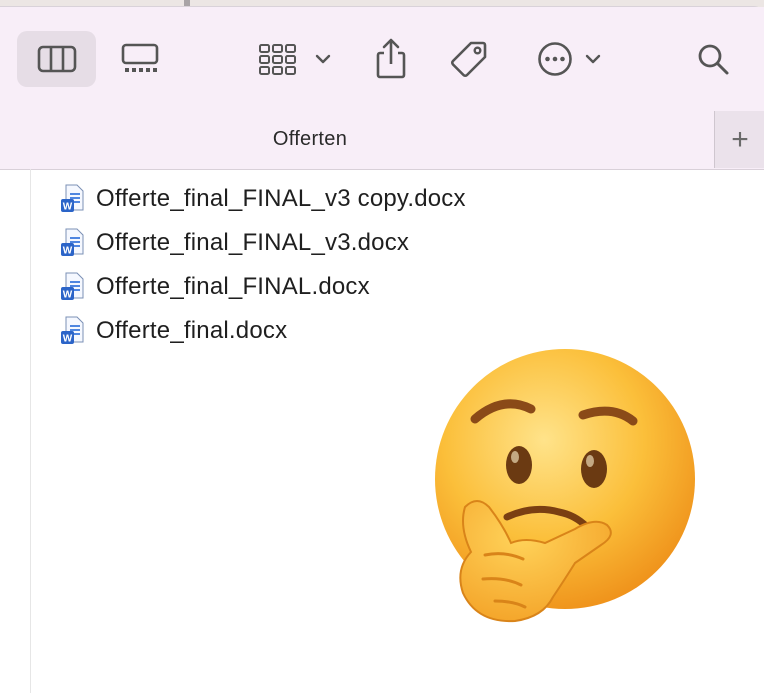 The height and width of the screenshot is (693, 764). Describe the element at coordinates (253, 242) in the screenshot. I see `file-name: Offerte_final_FINAL_v3.docx` at that location.